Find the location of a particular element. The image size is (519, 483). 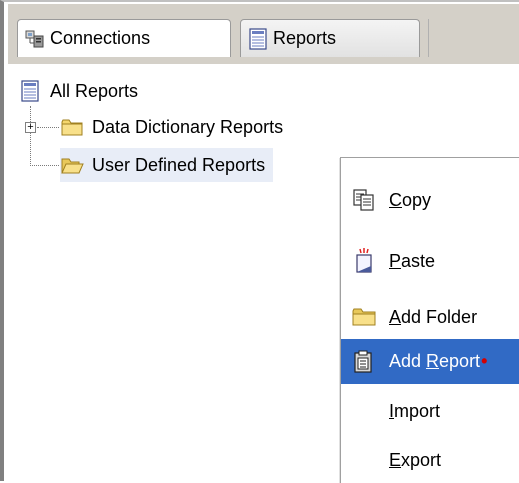

folder-icon is located at coordinates (364, 317).